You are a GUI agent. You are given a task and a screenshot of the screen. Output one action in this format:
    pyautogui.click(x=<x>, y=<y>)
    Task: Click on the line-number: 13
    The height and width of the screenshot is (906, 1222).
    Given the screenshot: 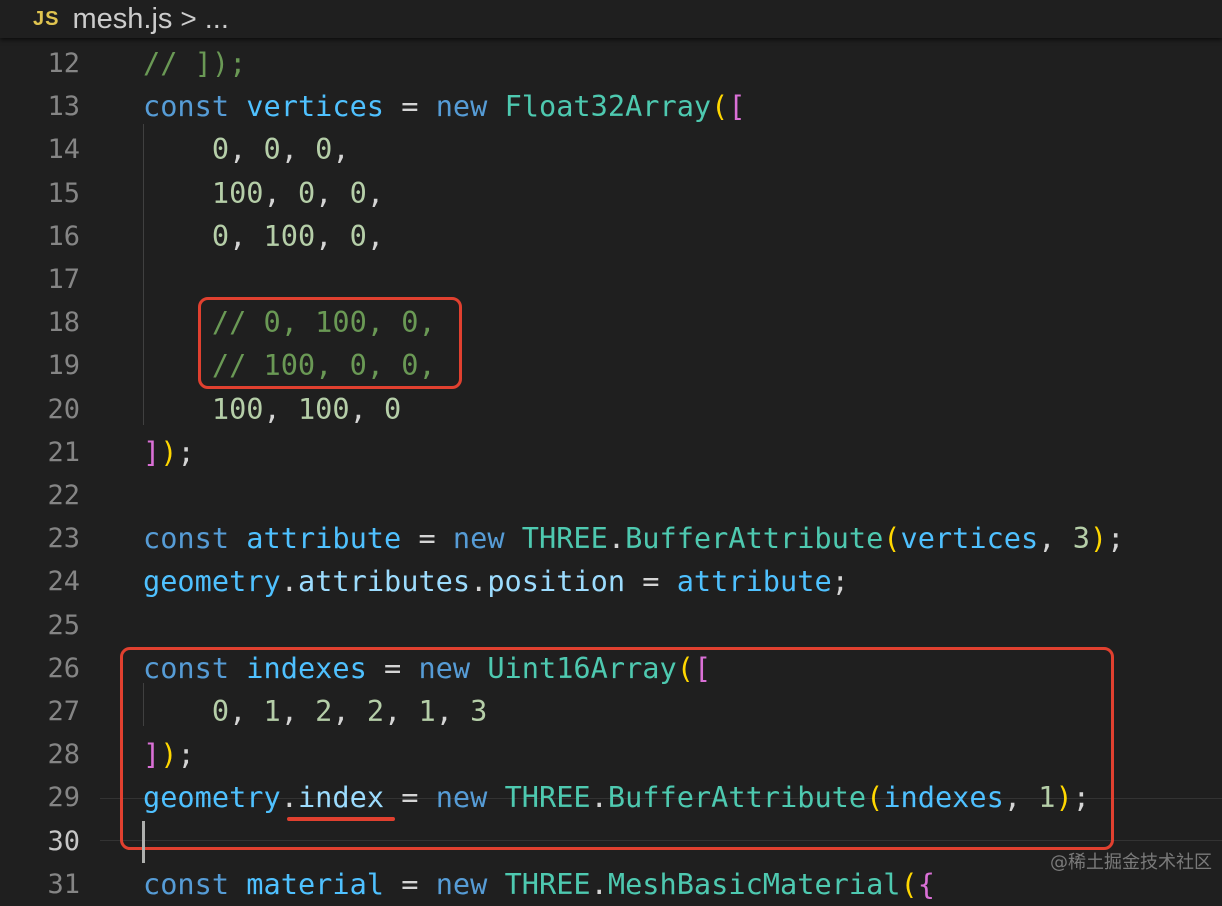 What is the action you would take?
    pyautogui.click(x=63, y=107)
    